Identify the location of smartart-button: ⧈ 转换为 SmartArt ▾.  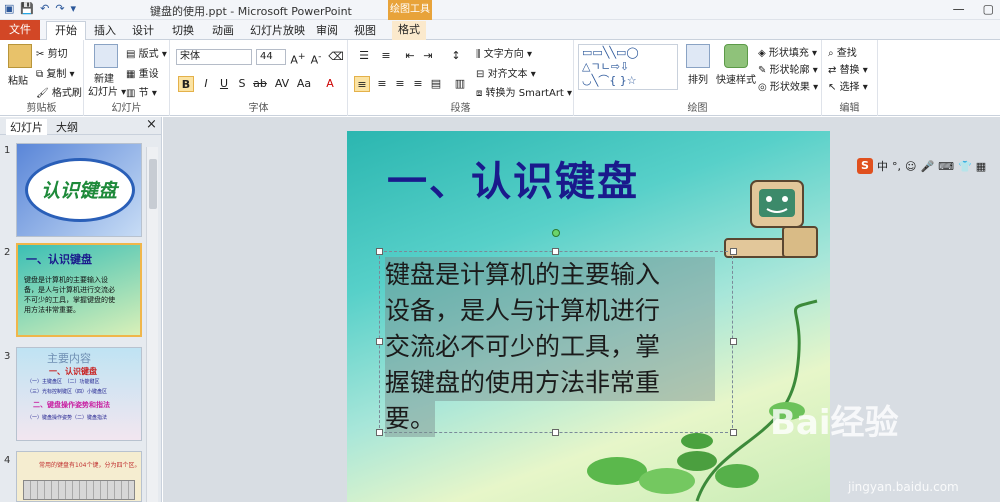
(524, 91).